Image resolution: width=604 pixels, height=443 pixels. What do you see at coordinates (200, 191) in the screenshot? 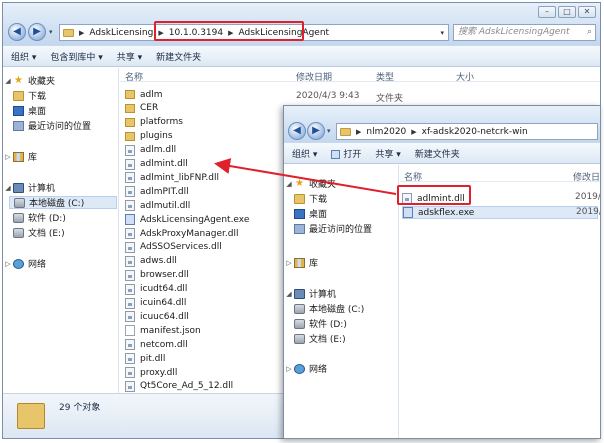
I see `list-item: adlmPIT.dll` at bounding box center [200, 191].